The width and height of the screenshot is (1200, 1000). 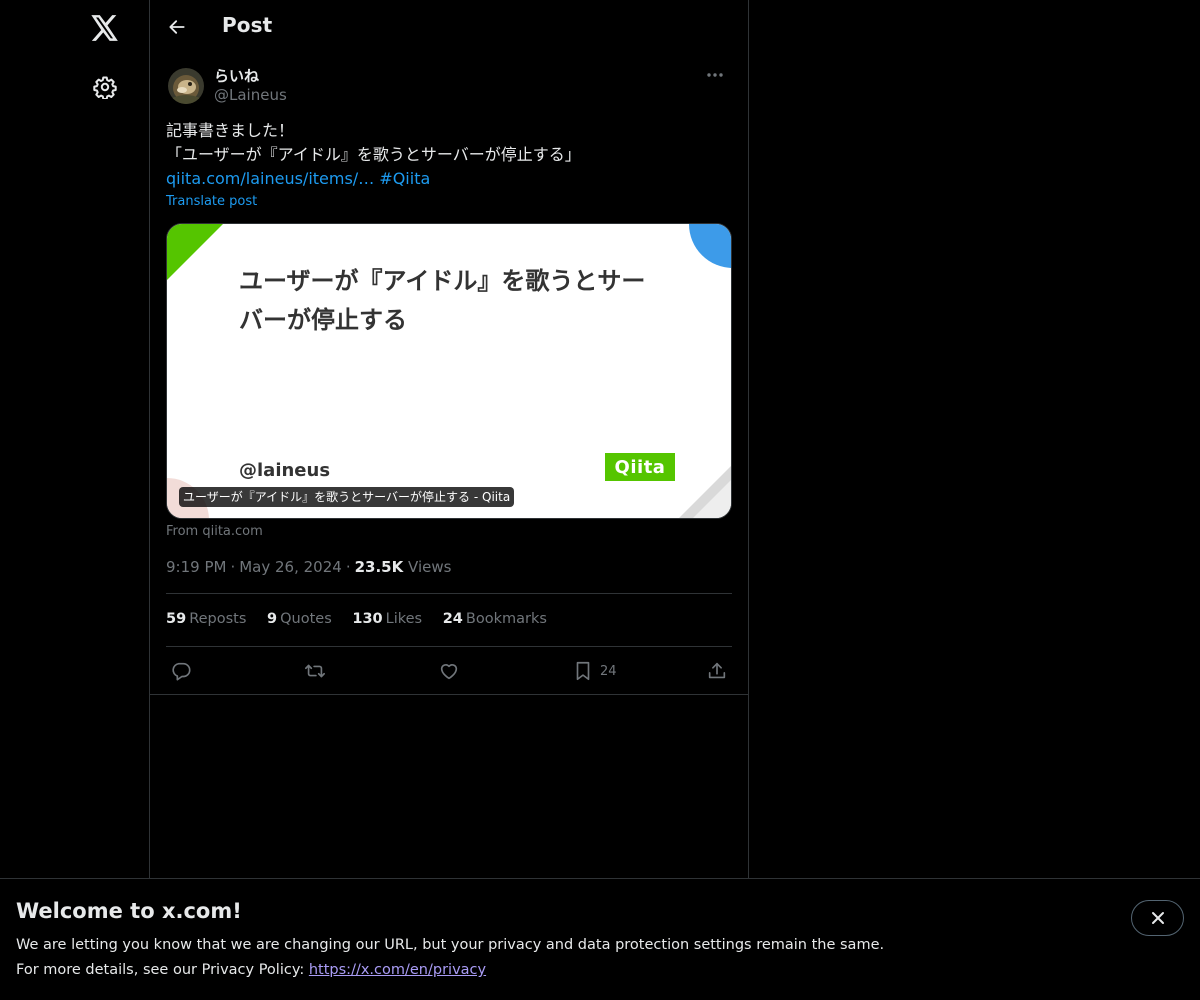 I want to click on reply-icon, so click(x=181, y=671).